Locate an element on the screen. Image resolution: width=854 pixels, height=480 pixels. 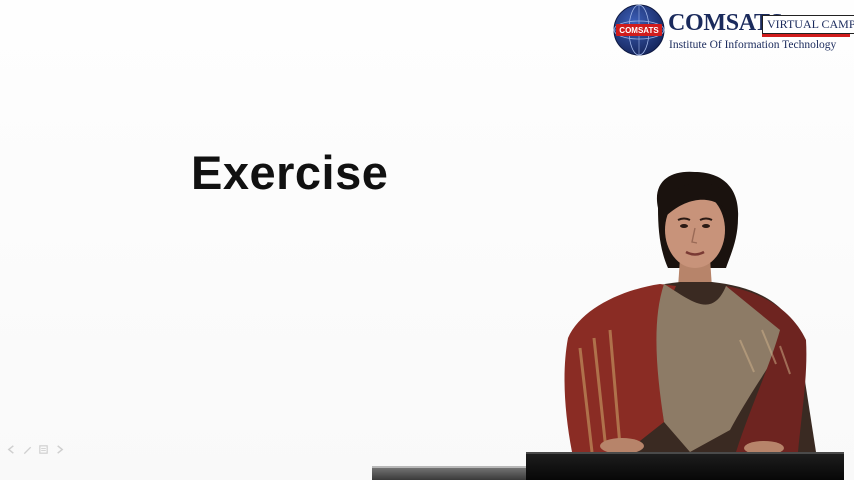
emblem-text: COMSATS is located at coordinates (639, 30).